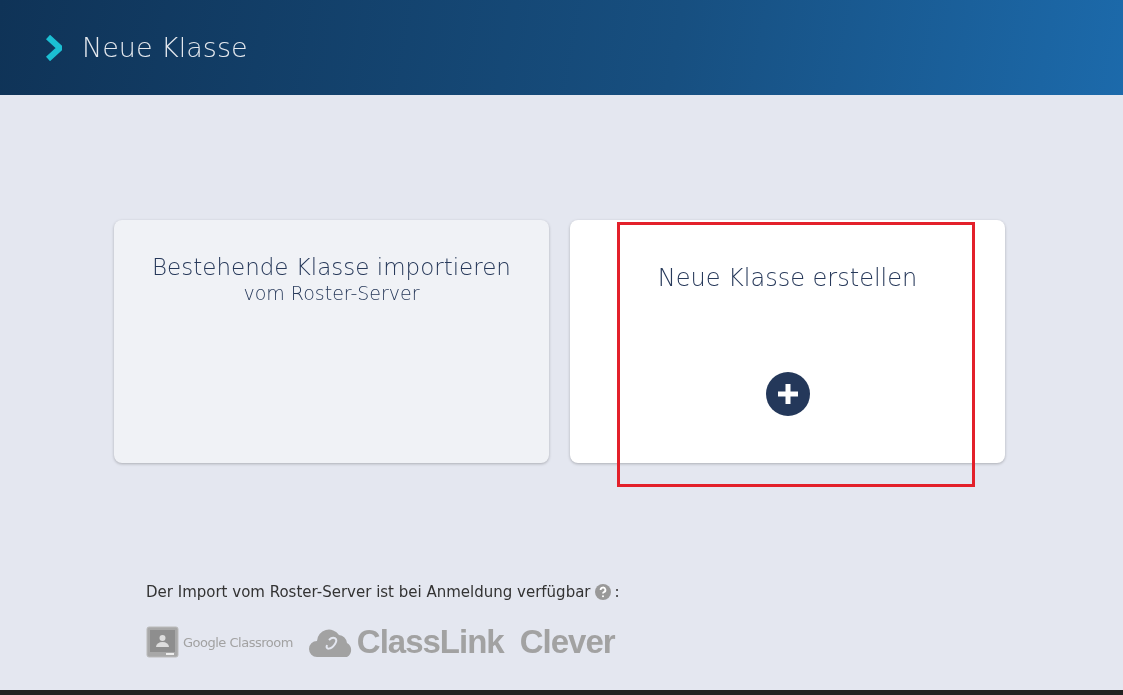 This screenshot has height=695, width=1123. What do you see at coordinates (238, 642) in the screenshot?
I see `provider-name: Google Classroom` at bounding box center [238, 642].